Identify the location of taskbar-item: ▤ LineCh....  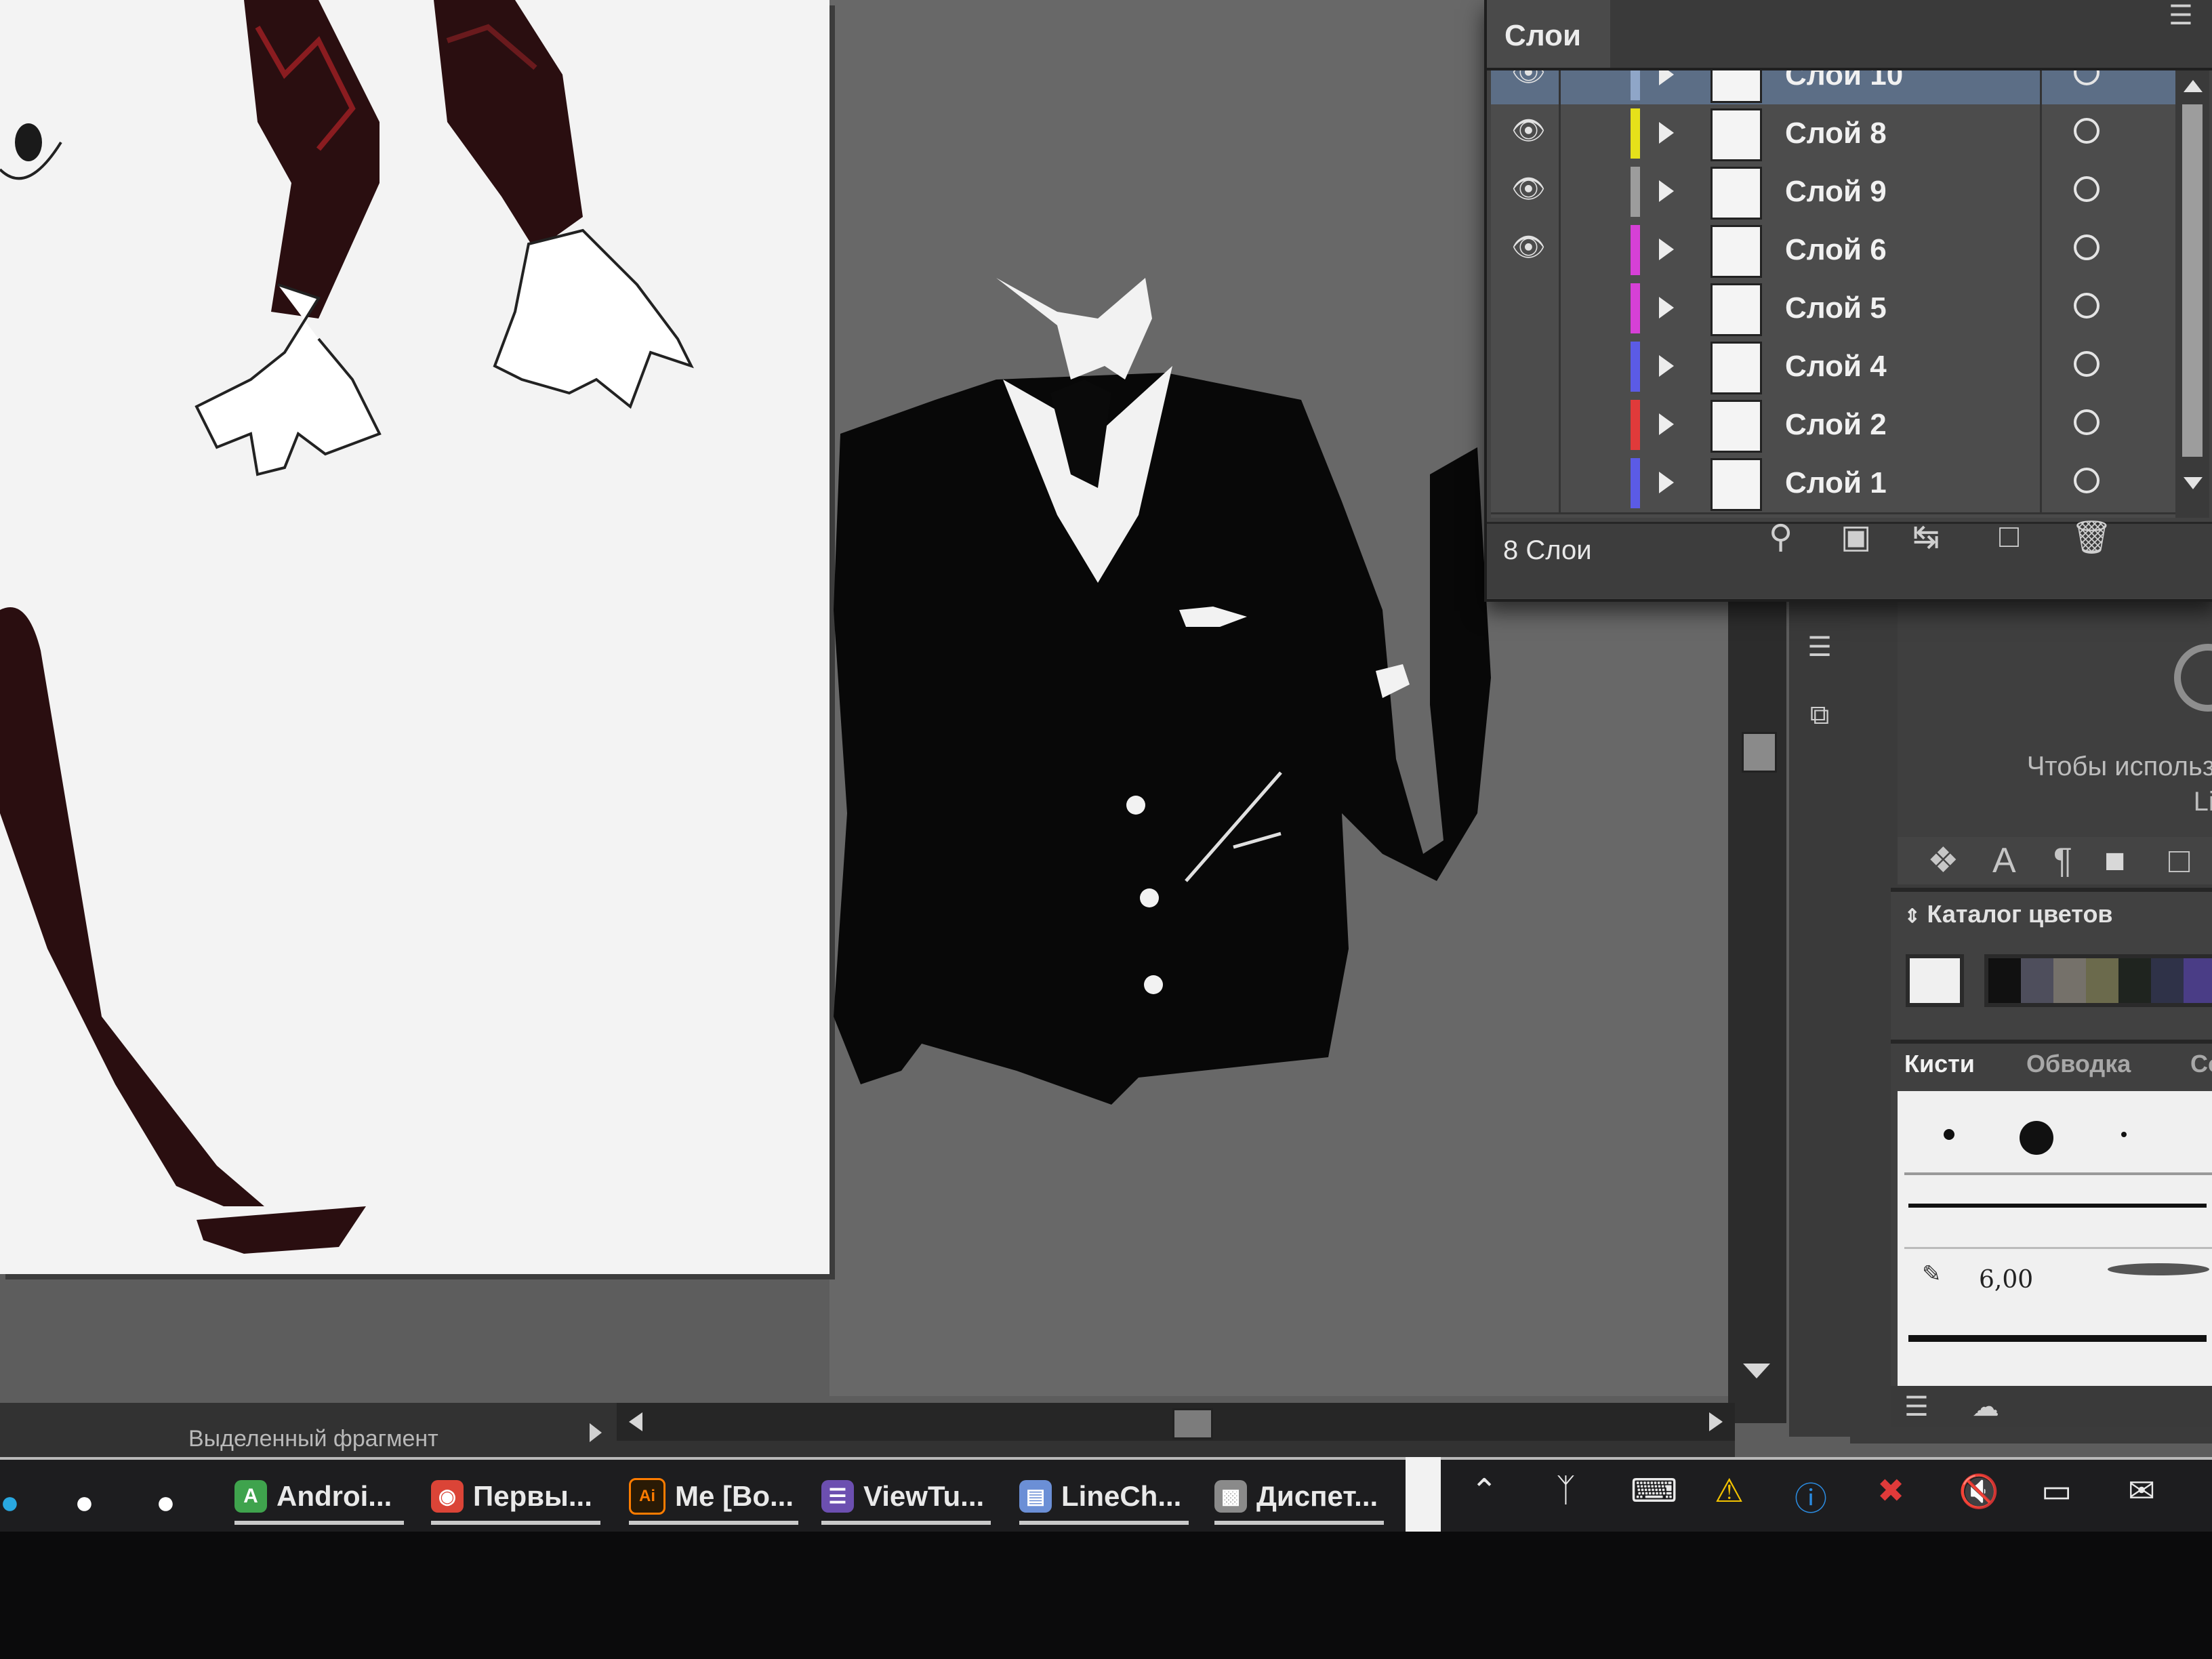
(1100, 1496).